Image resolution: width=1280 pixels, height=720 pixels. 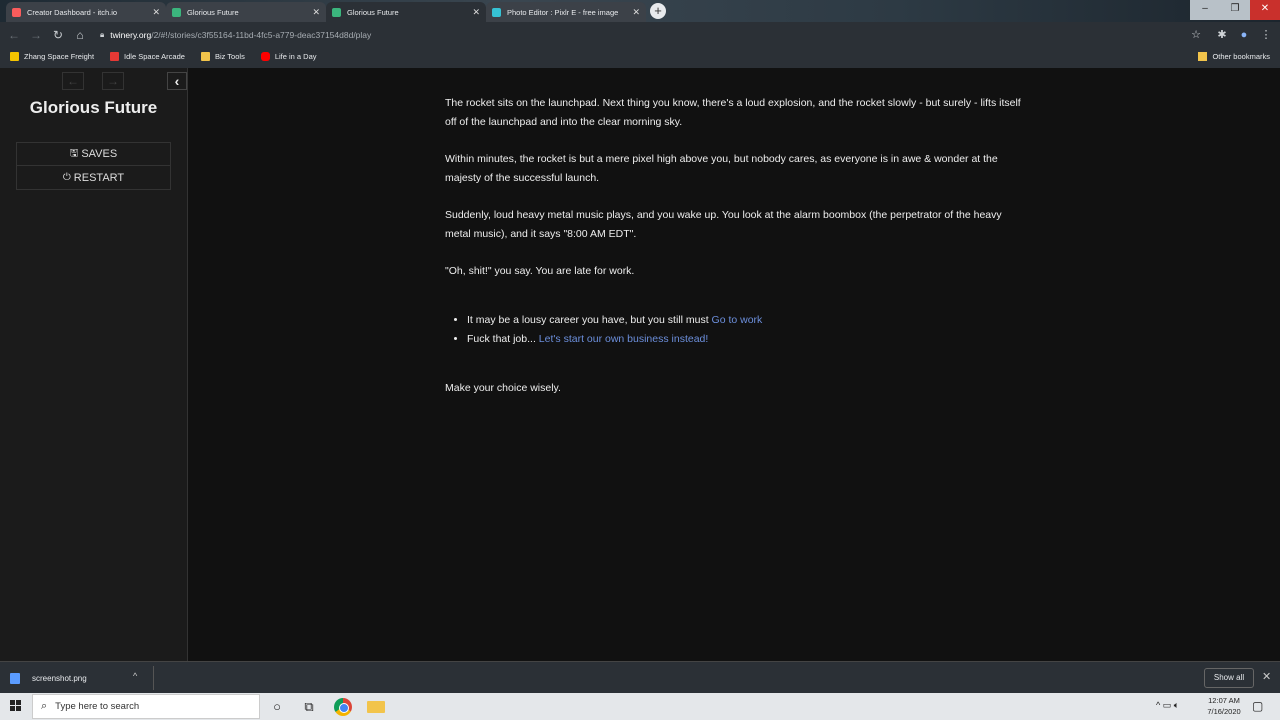 I want to click on pixlr-icon, so click(x=496, y=12).